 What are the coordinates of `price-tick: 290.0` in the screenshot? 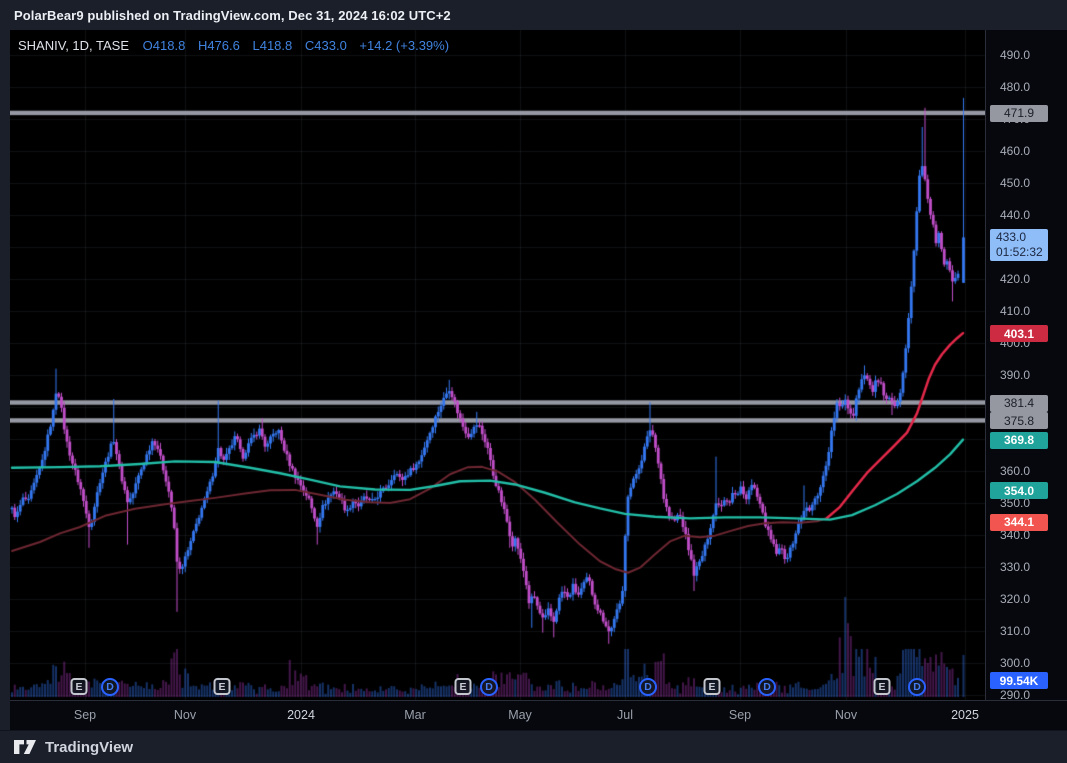 It's located at (1015, 695).